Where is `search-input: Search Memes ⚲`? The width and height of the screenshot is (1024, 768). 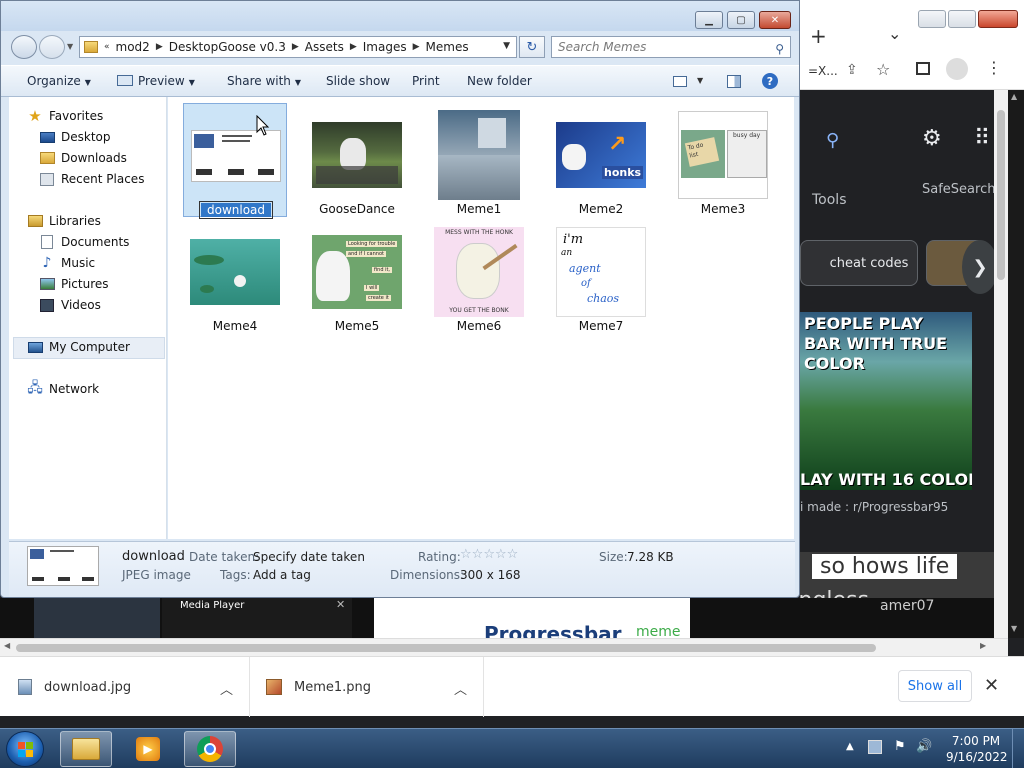 search-input: Search Memes ⚲ is located at coordinates (671, 47).